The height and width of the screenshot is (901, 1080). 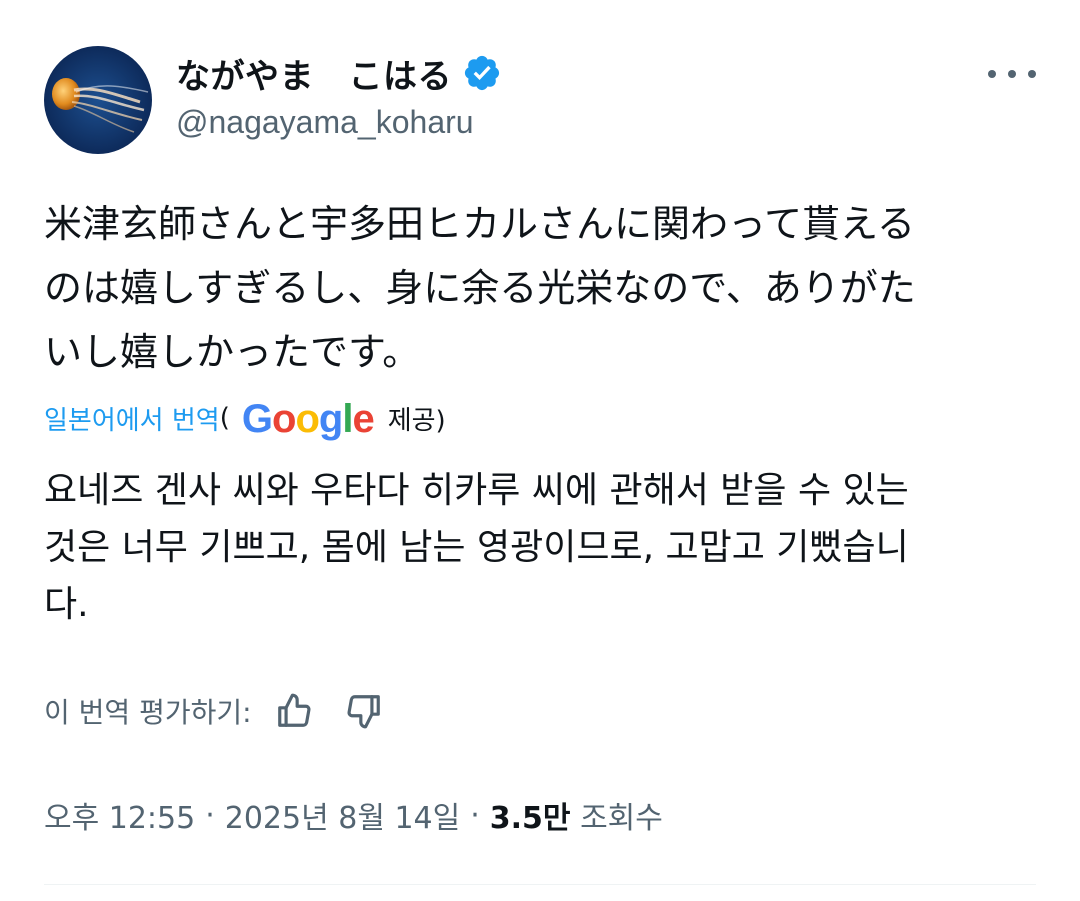 What do you see at coordinates (416, 420) in the screenshot?
I see `provided-by-label: 제공)` at bounding box center [416, 420].